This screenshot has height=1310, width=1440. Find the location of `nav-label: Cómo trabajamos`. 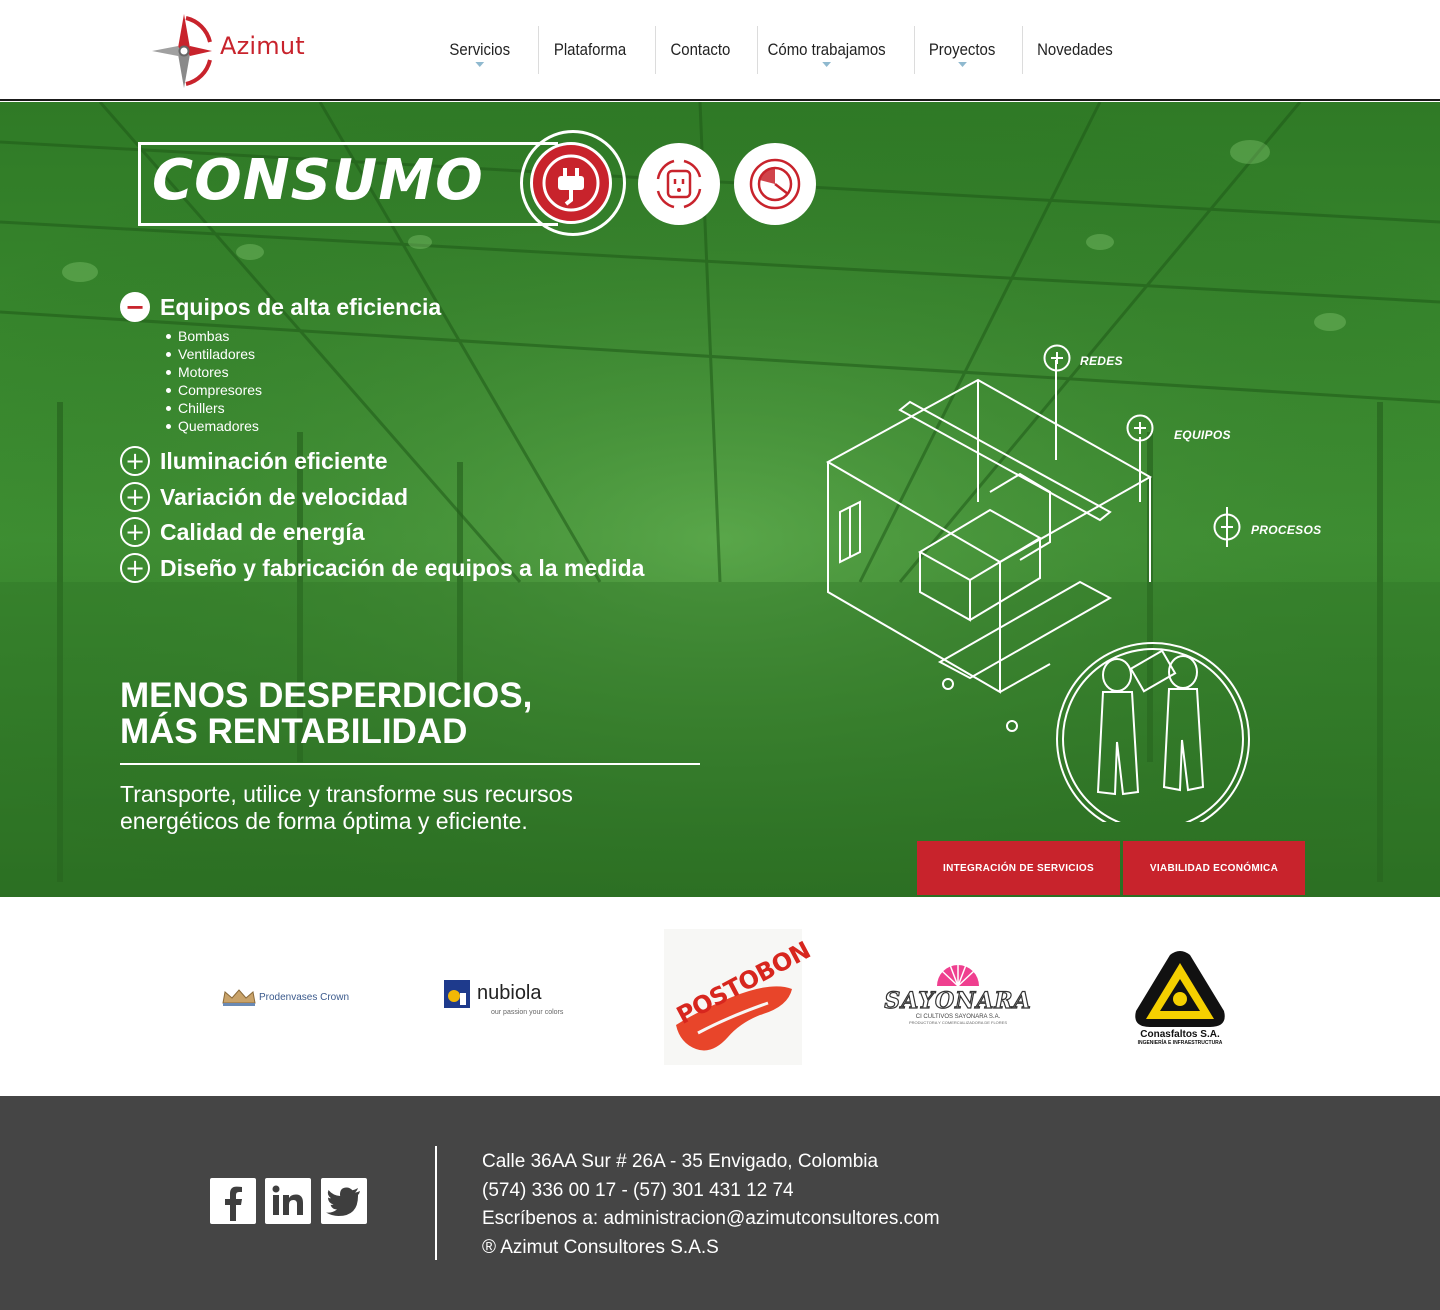

nav-label: Cómo trabajamos is located at coordinates (826, 49).